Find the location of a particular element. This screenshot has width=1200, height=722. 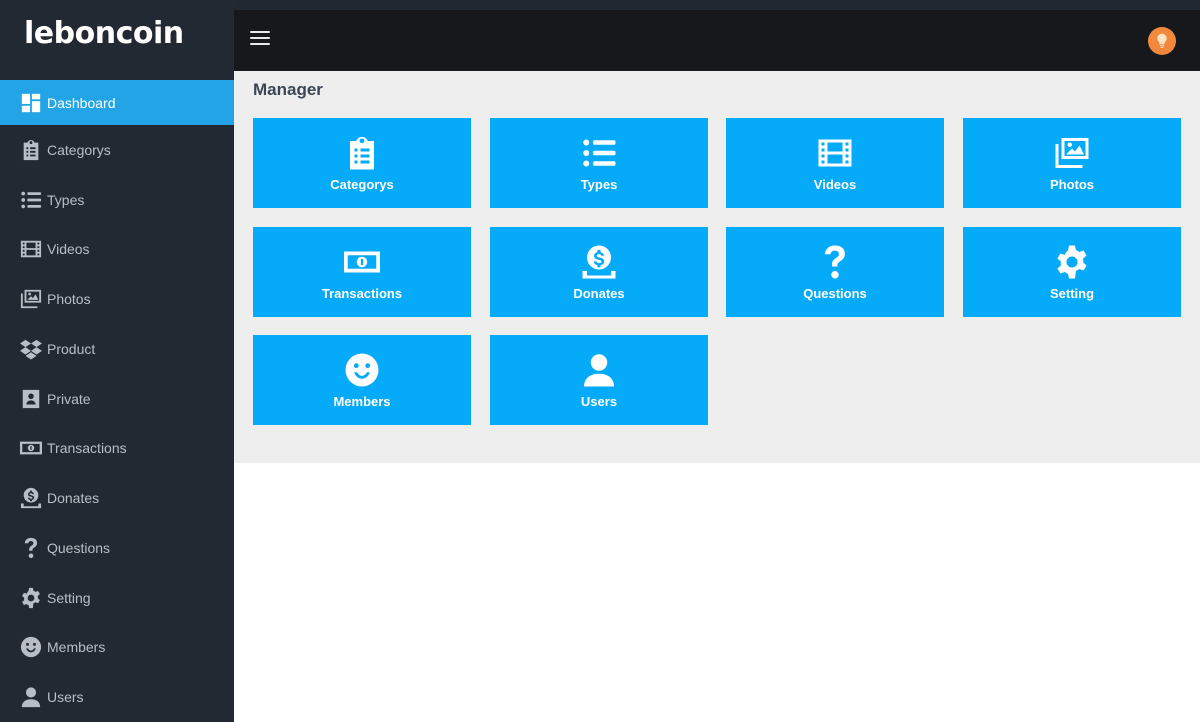

sidebar-item-label: Dashboard is located at coordinates (81, 102).